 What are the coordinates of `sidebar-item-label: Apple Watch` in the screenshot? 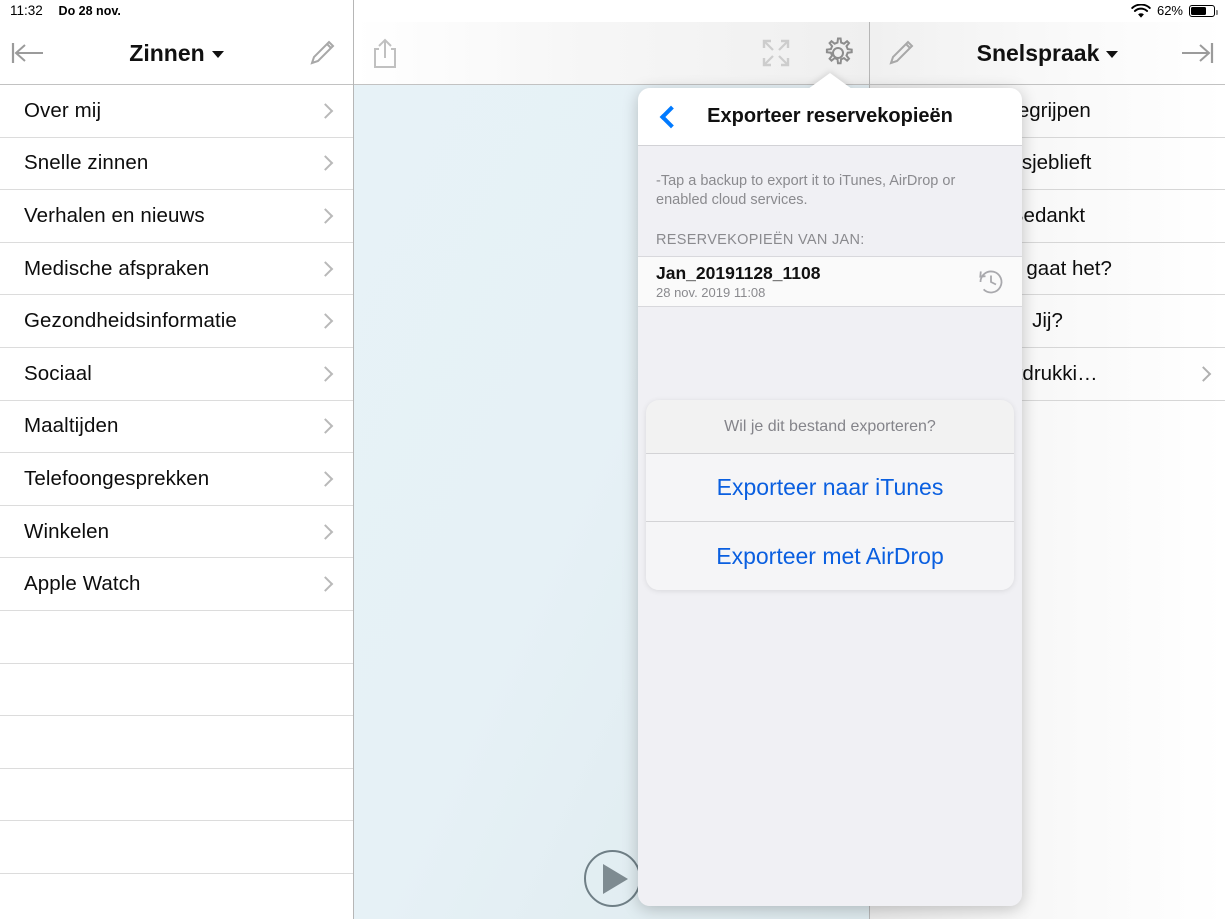 It's located at (82, 584).